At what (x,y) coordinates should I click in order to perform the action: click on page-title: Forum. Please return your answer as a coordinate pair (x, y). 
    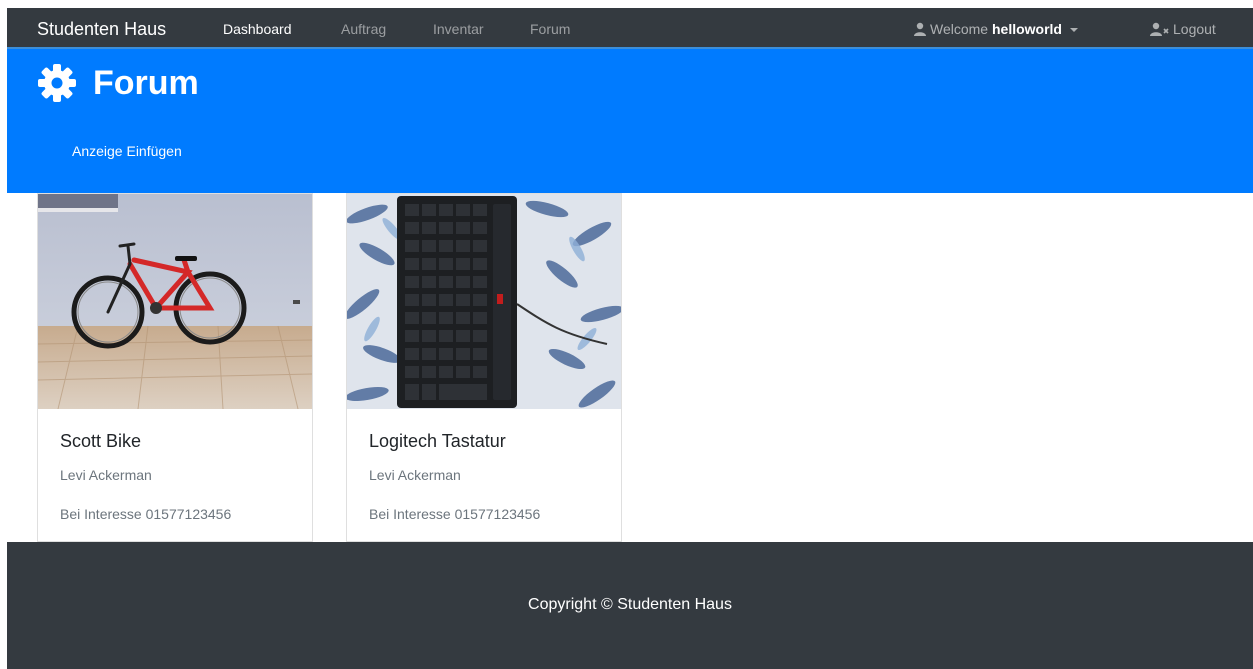
    Looking at the image, I should click on (118, 83).